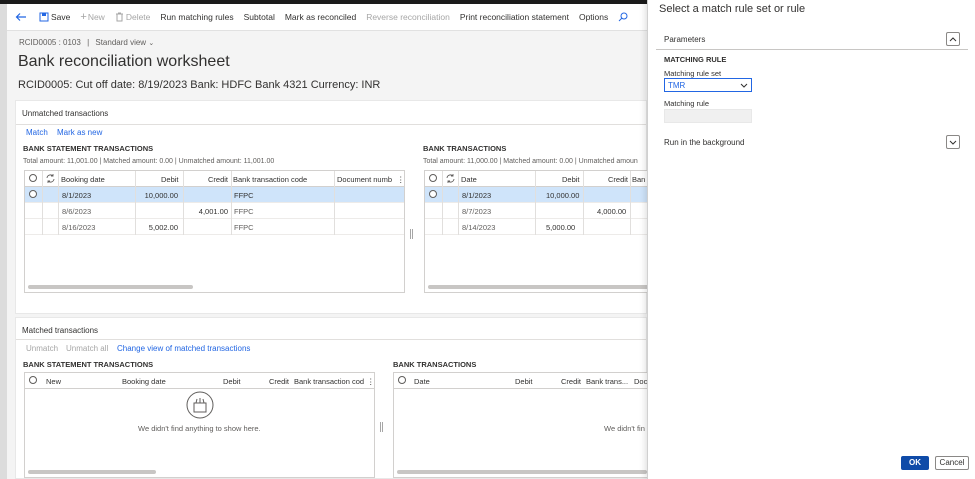 This screenshot has width=975, height=479. Describe the element at coordinates (364, 179) in the screenshot. I see `col-document-number: Document numb` at that location.